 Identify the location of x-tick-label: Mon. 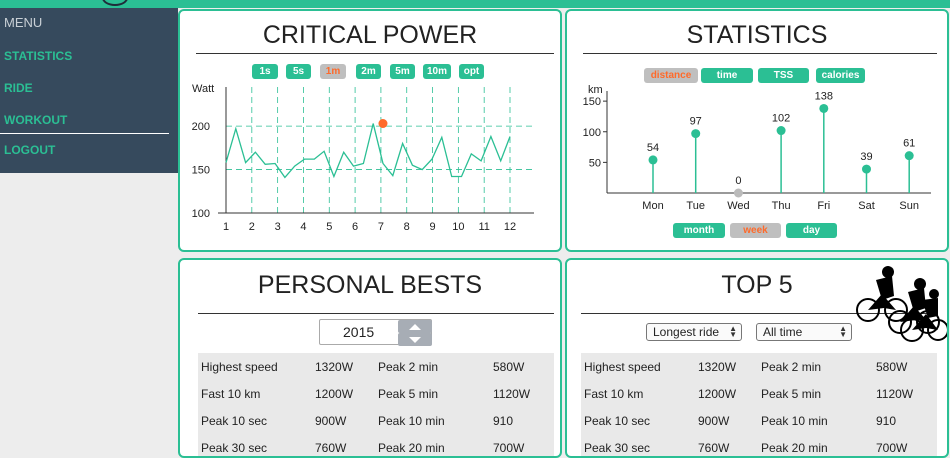
(652, 206).